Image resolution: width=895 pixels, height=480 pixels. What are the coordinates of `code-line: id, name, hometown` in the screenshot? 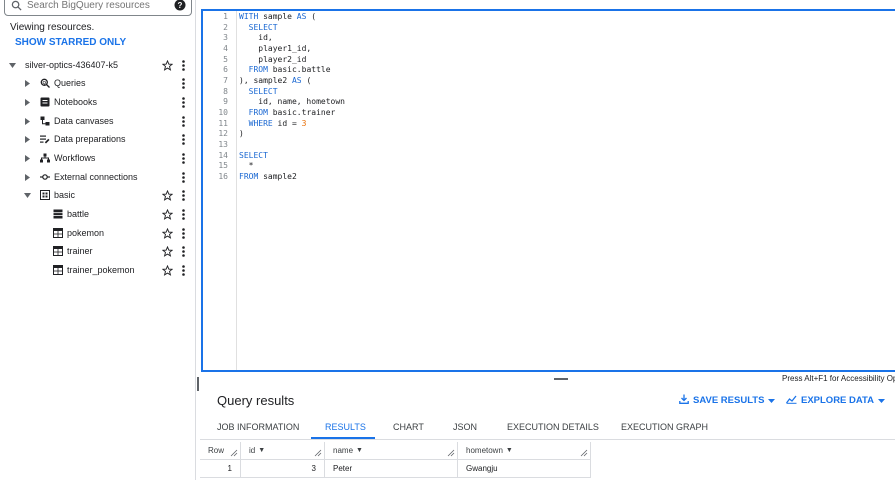 It's located at (292, 101).